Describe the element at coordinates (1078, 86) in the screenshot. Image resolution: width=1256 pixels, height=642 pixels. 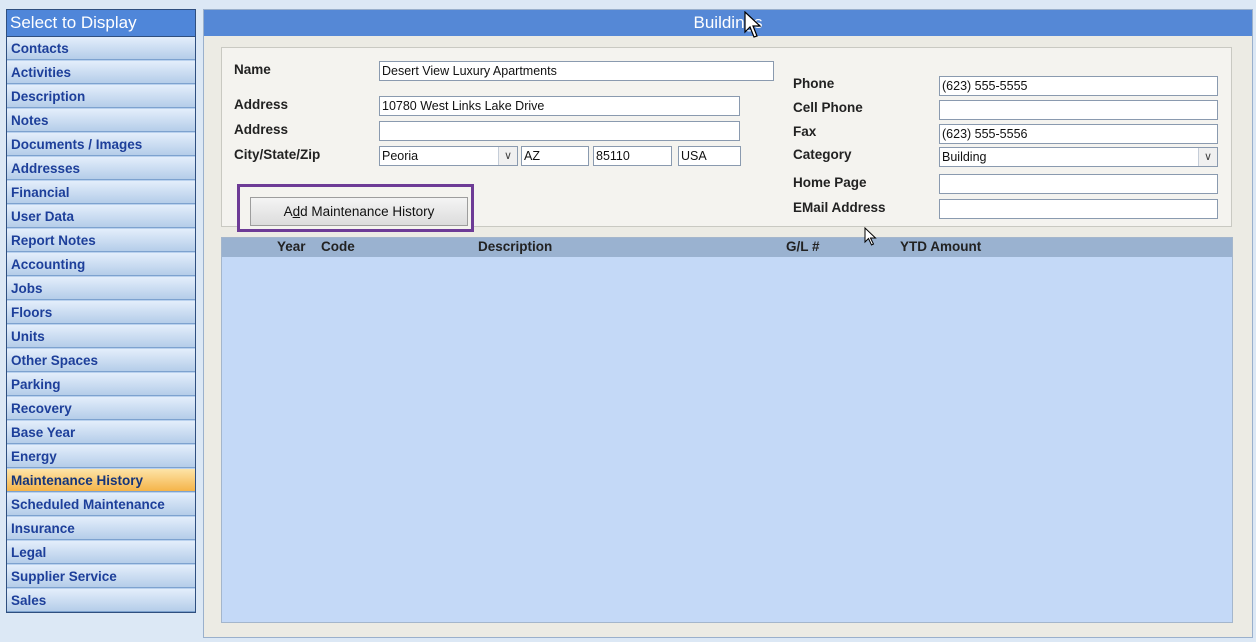
I see `phone-field` at that location.